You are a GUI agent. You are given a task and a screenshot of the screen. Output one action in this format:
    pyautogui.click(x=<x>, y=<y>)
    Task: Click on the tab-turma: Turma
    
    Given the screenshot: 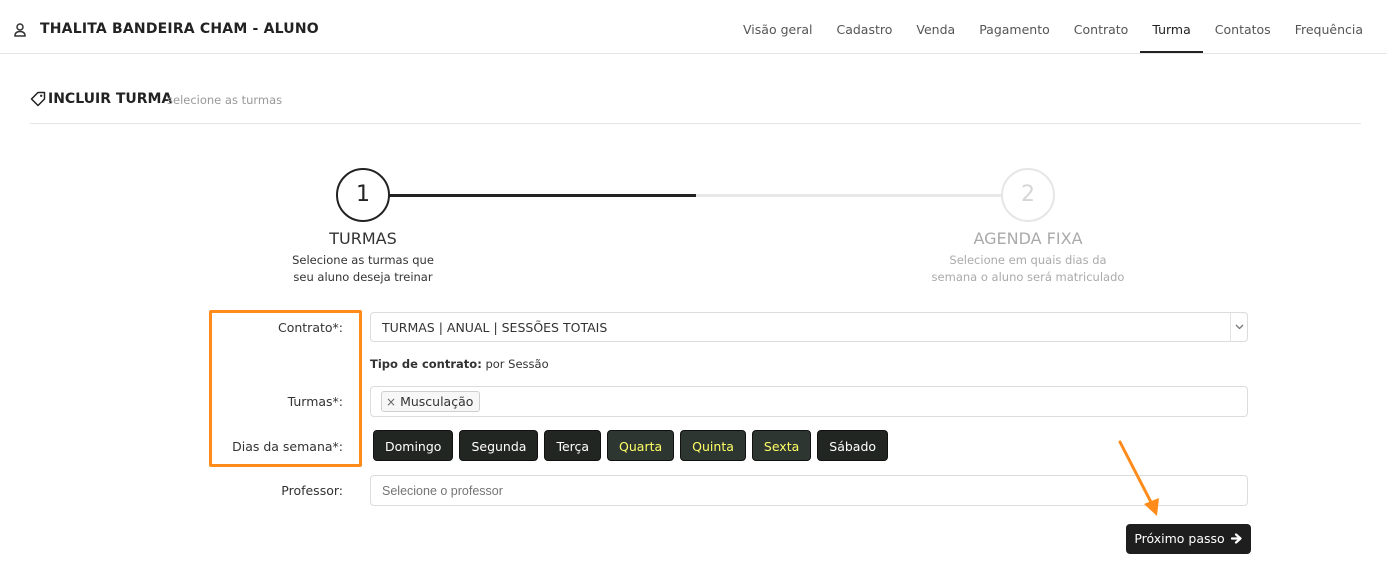 What is the action you would take?
    pyautogui.click(x=1171, y=26)
    